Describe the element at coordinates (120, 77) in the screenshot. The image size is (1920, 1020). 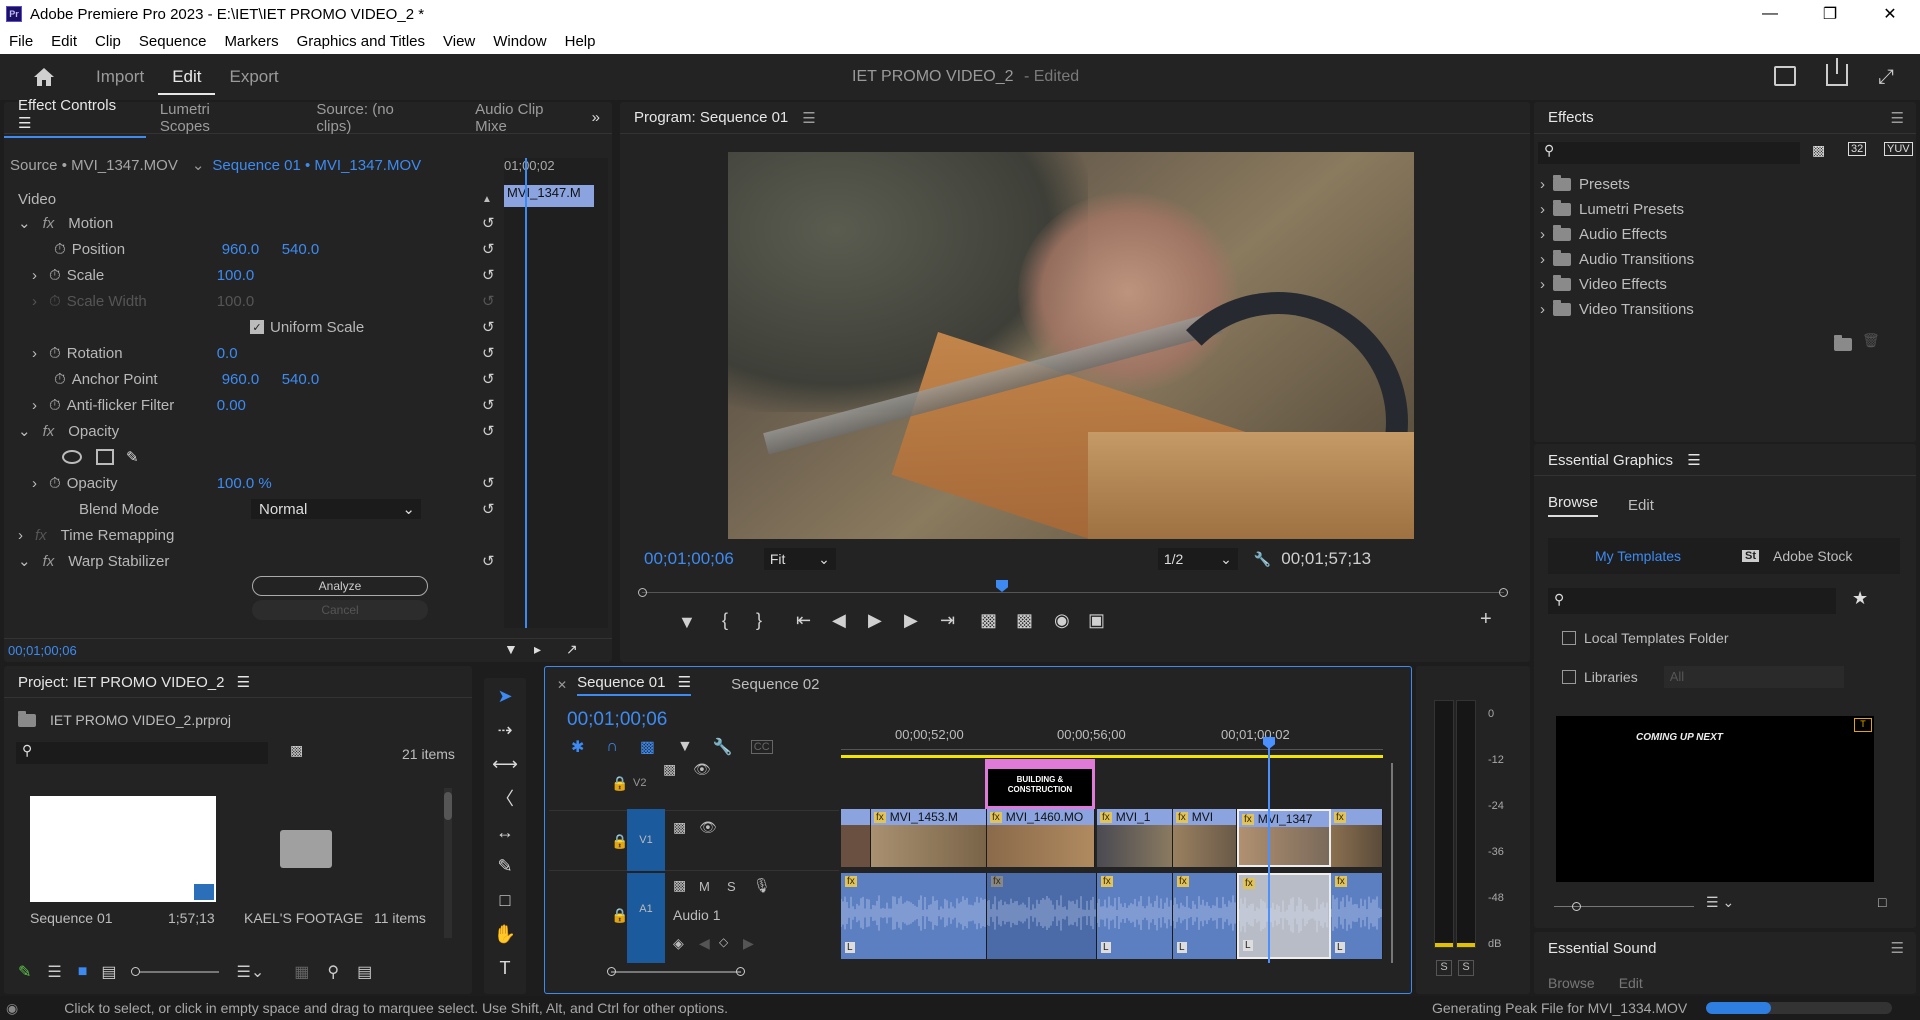
I see `tab-import: Import` at that location.